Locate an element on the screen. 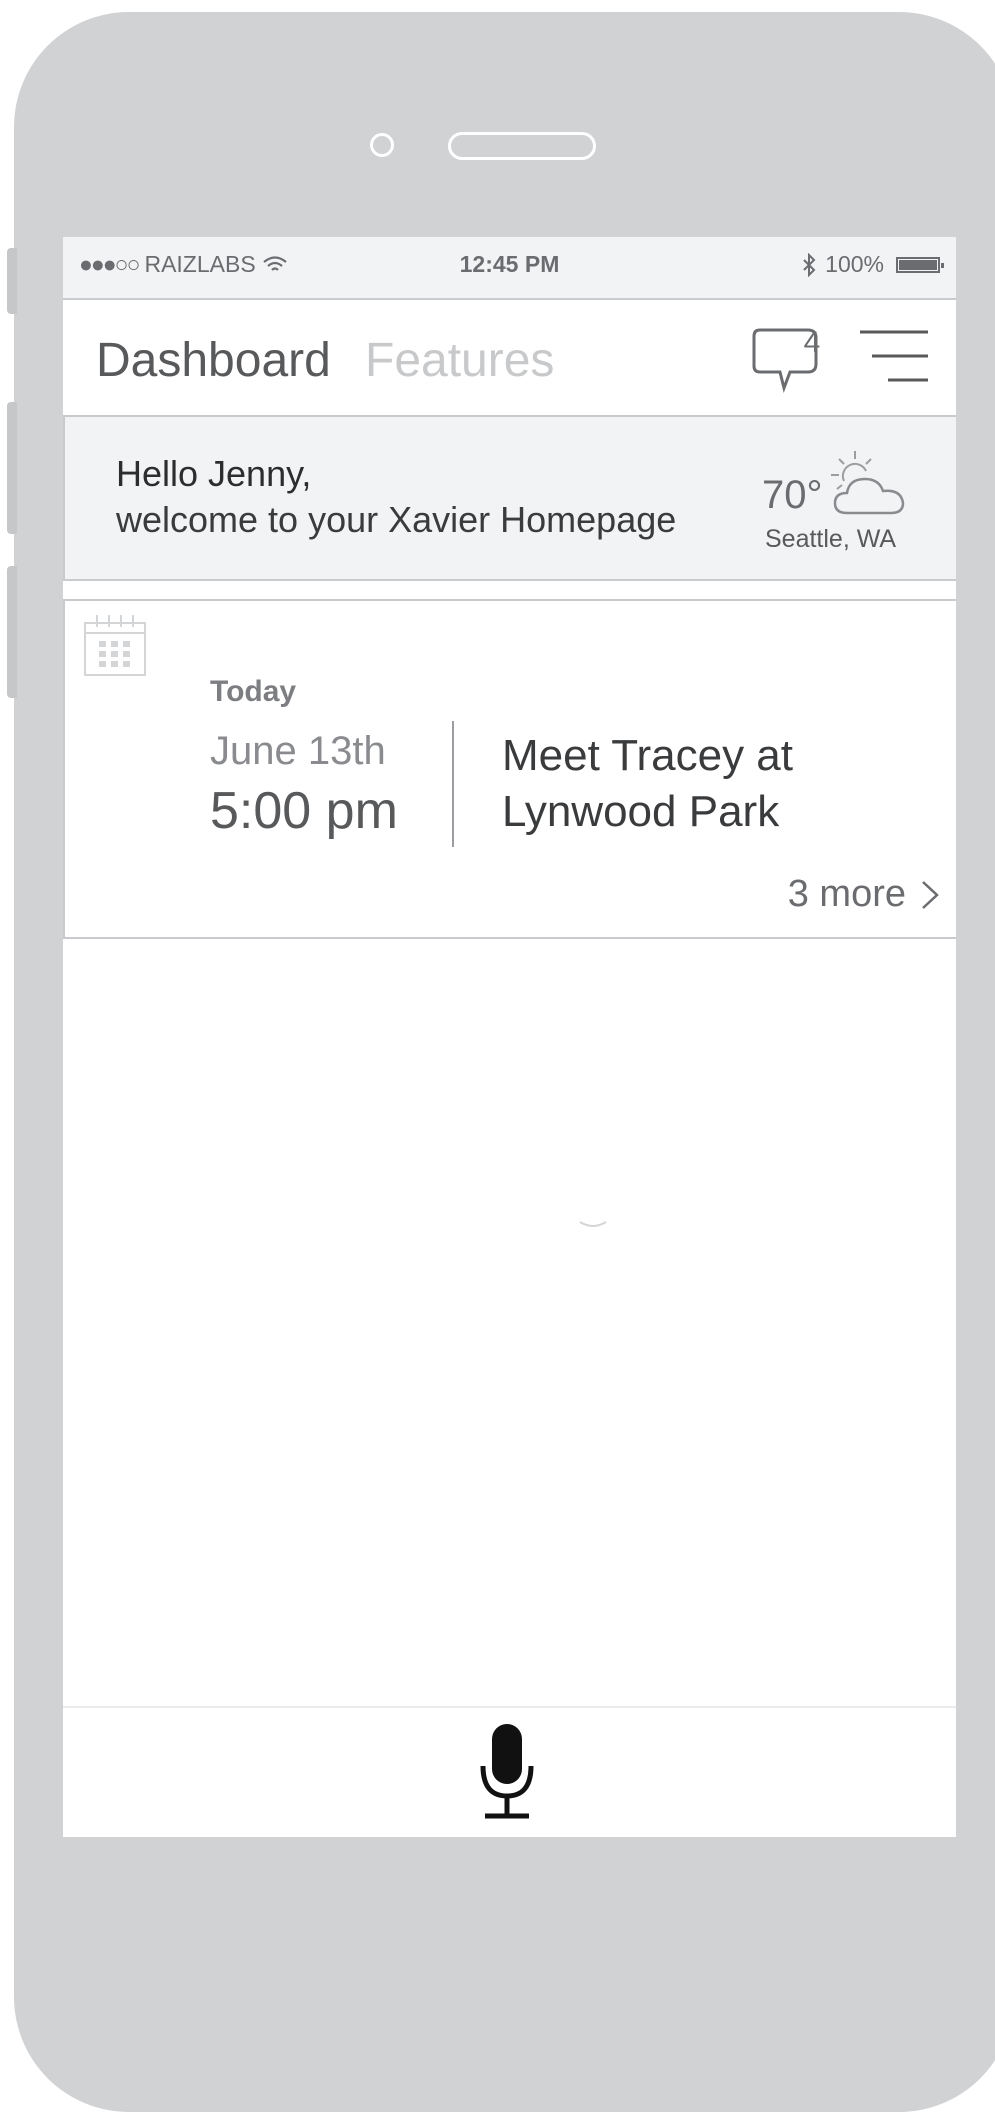 This screenshot has width=995, height=2112. voice-input-bar is located at coordinates (509, 1771).